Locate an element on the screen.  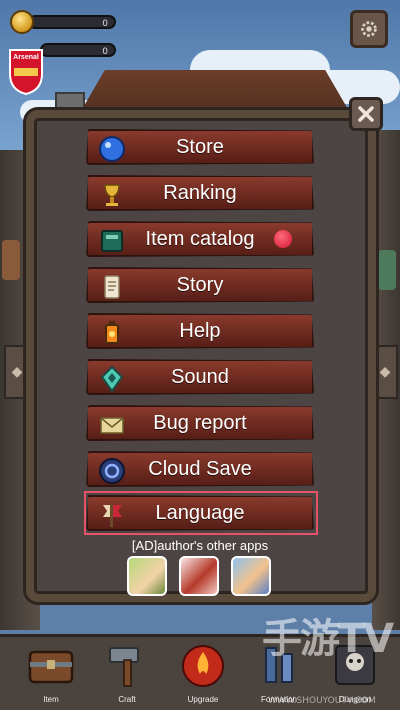
close-button is located at coordinates (366, 114).